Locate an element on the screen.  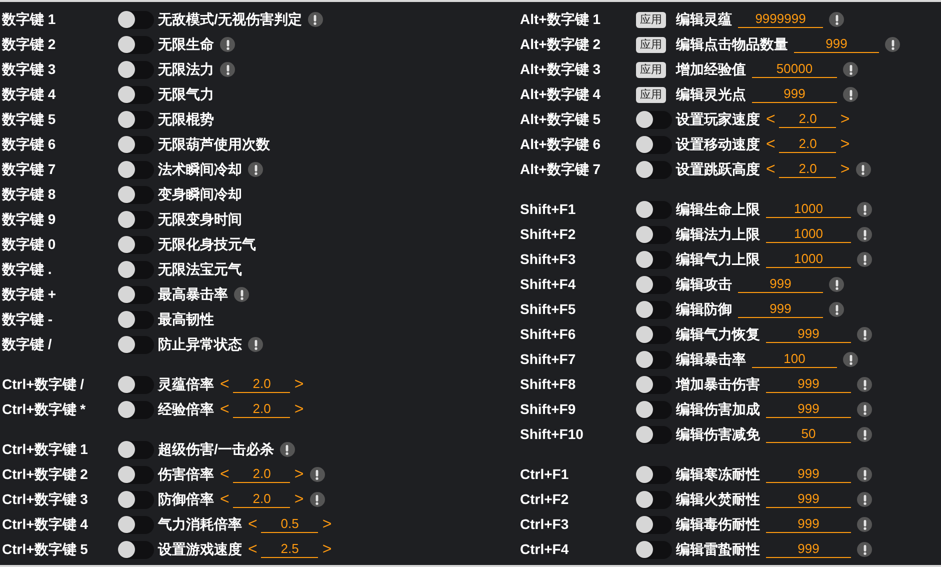
hotkey-label: Ctrl+数字键 1 is located at coordinates (45, 449).